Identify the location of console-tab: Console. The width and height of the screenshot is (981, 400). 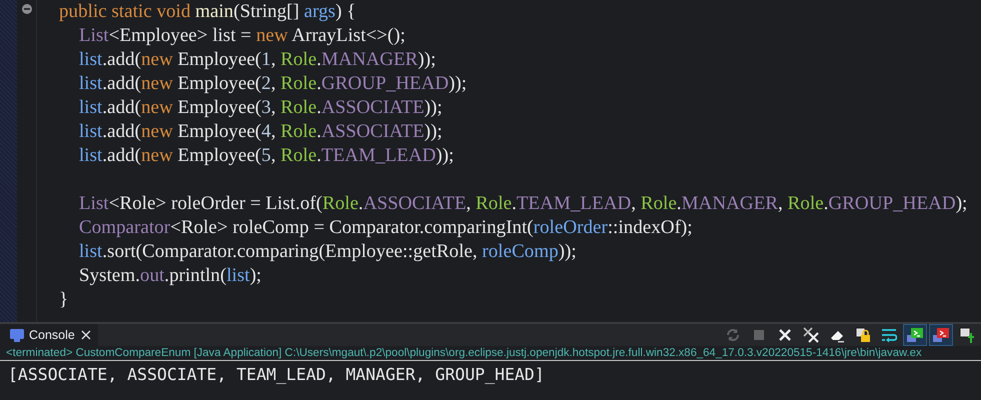
(49, 335).